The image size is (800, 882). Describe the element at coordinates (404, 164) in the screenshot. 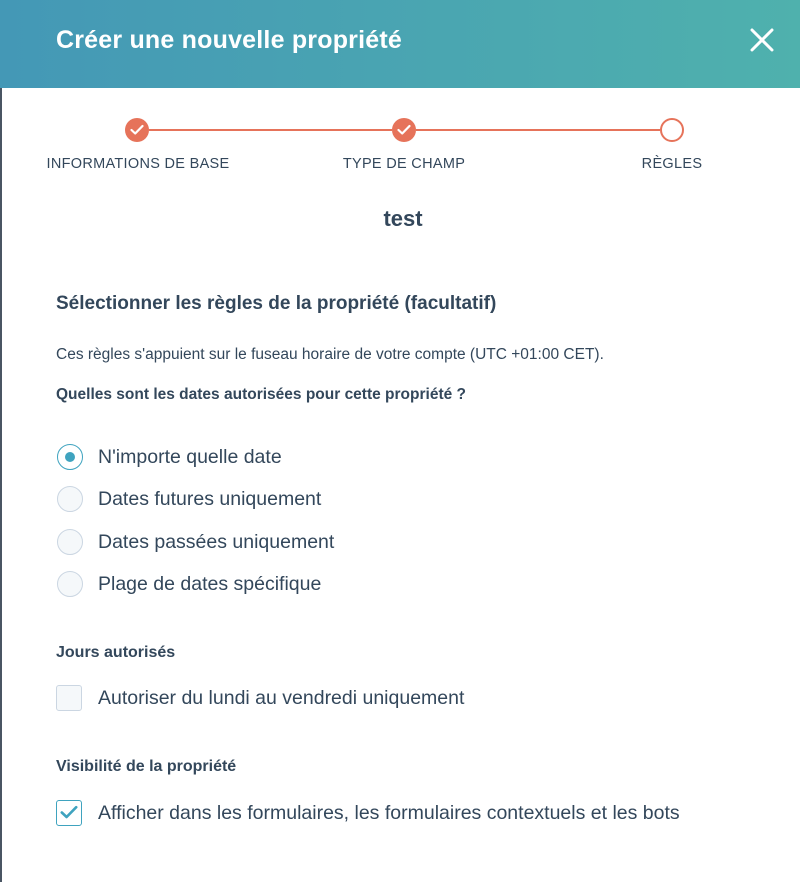

I see `step-2-label: TYPE DE CHAMP` at that location.